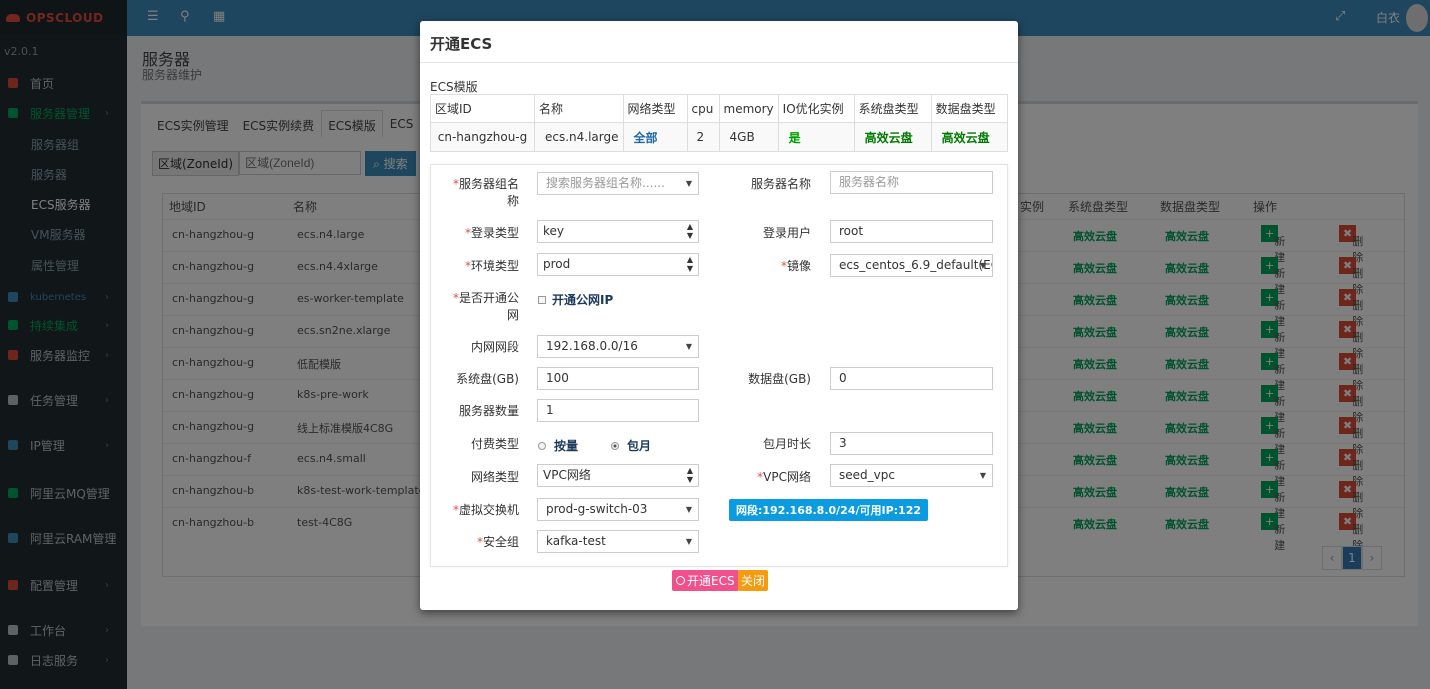 The width and height of the screenshot is (1430, 689). What do you see at coordinates (488, 411) in the screenshot?
I see `count-label: 服务器数量` at bounding box center [488, 411].